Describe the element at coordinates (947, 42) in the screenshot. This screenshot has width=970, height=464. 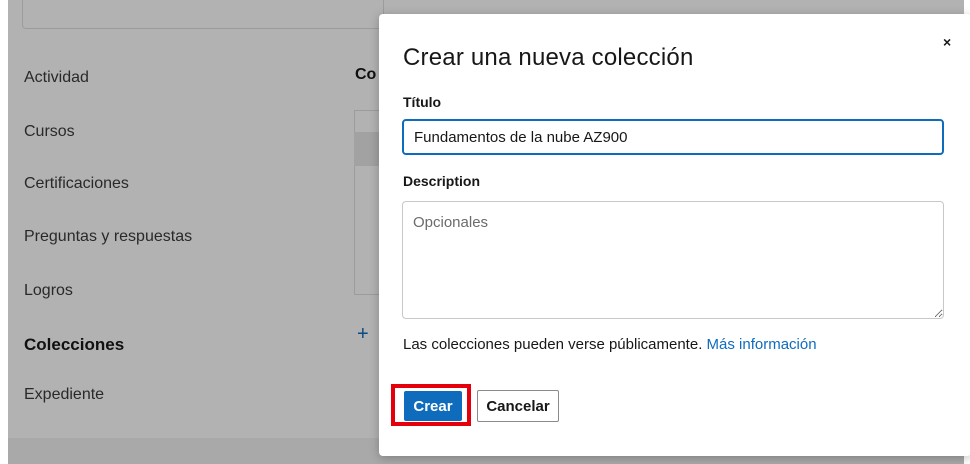
I see `close-icon: ×` at that location.